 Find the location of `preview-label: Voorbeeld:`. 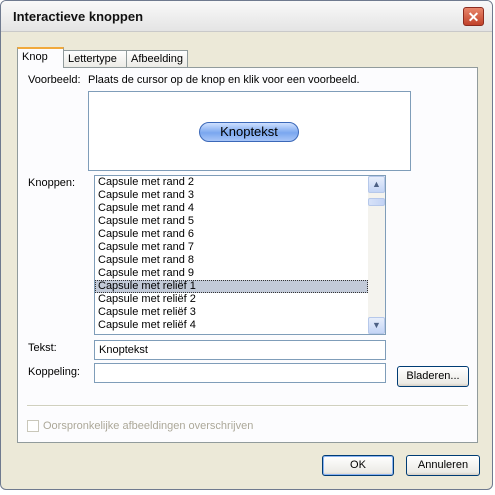

preview-label: Voorbeeld: is located at coordinates (54, 80).